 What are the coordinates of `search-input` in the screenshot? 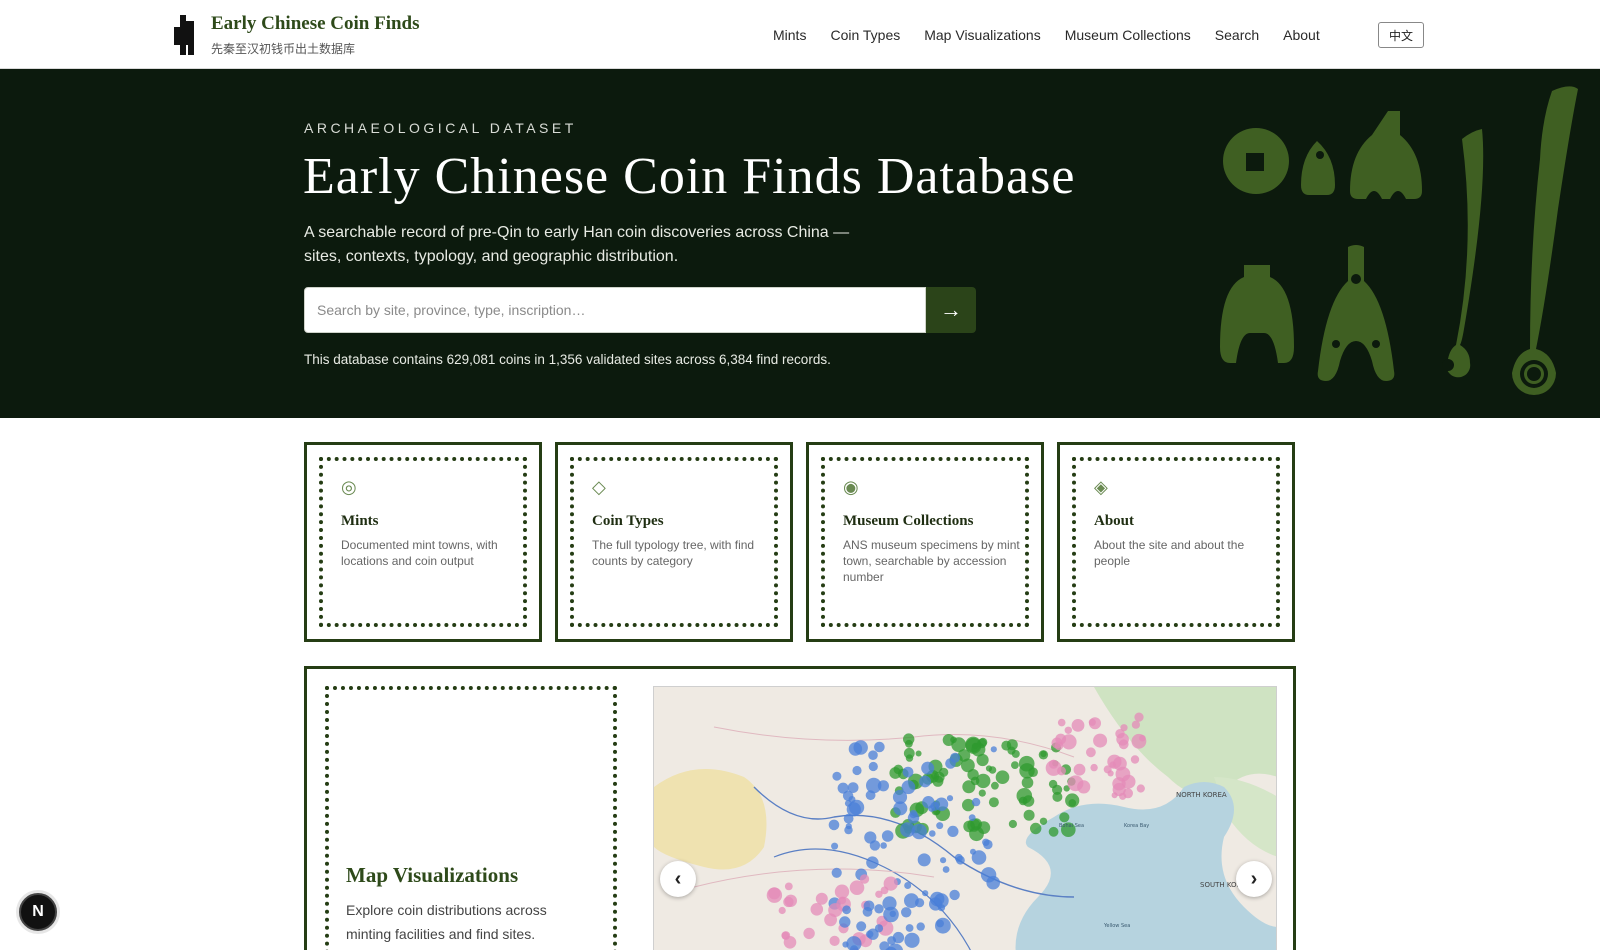 It's located at (615, 310).